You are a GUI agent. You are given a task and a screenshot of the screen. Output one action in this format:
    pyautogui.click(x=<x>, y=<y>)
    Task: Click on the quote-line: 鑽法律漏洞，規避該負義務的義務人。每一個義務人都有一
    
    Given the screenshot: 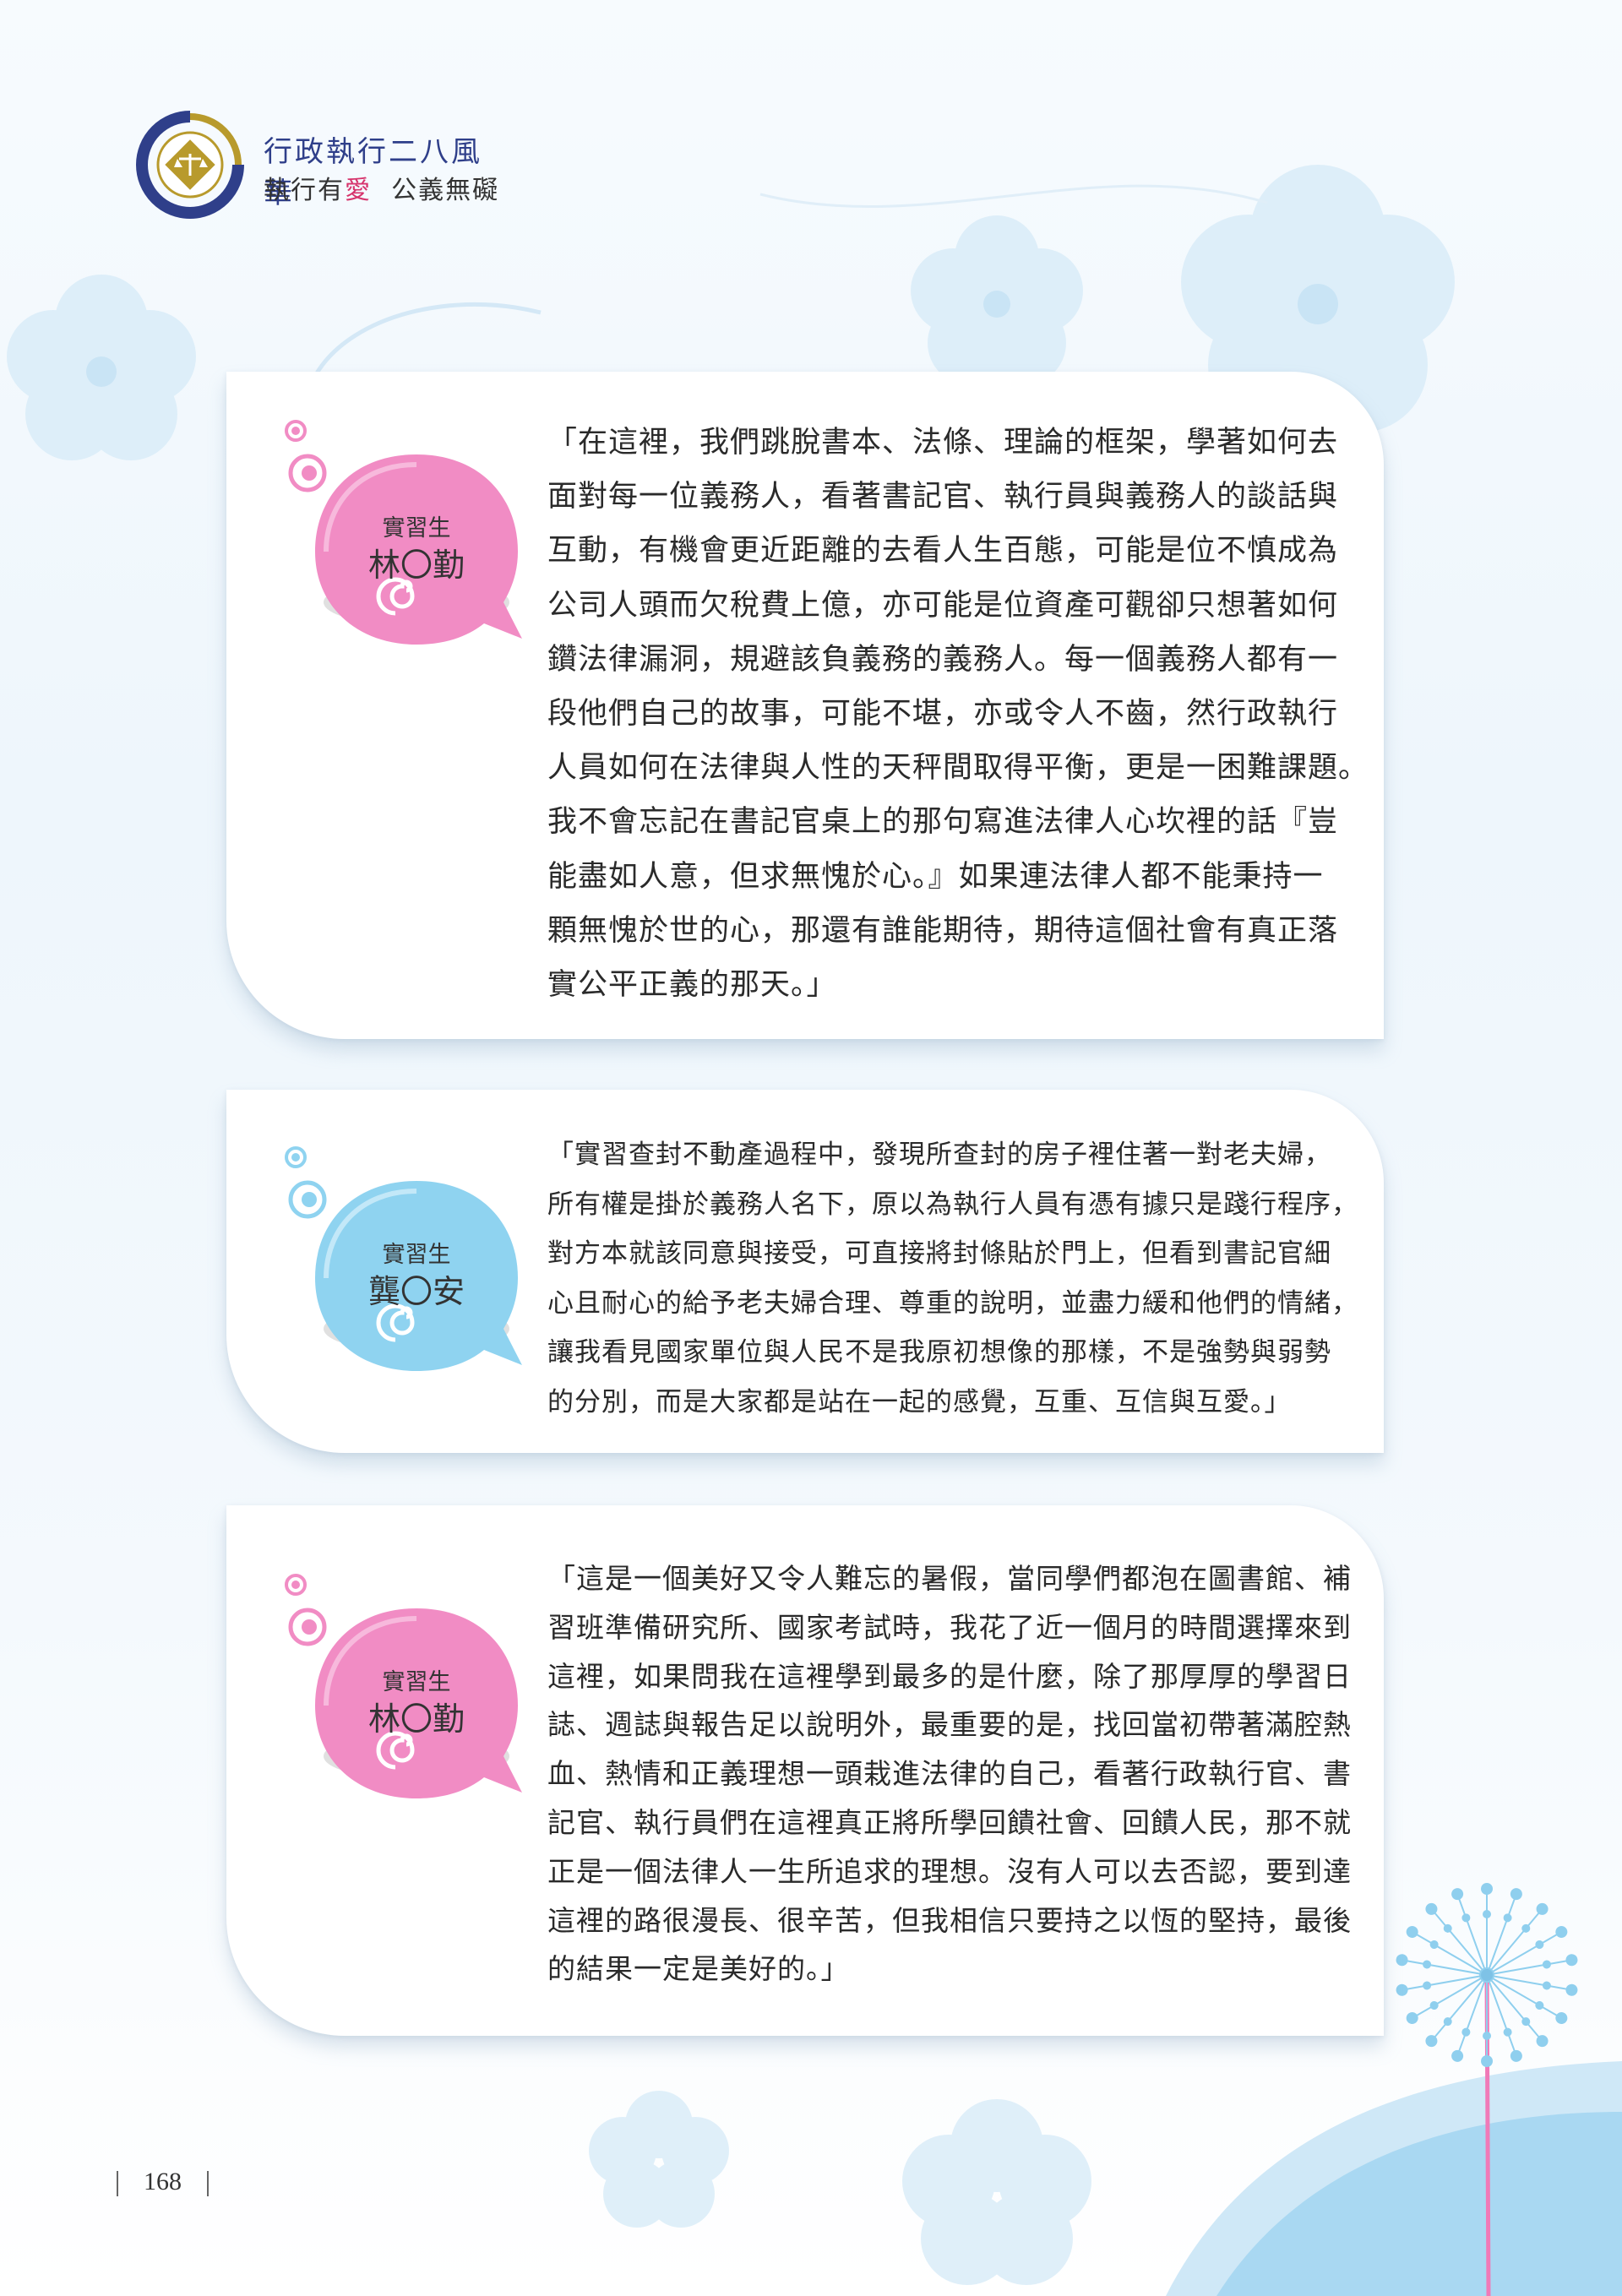 What is the action you would take?
    pyautogui.click(x=943, y=659)
    